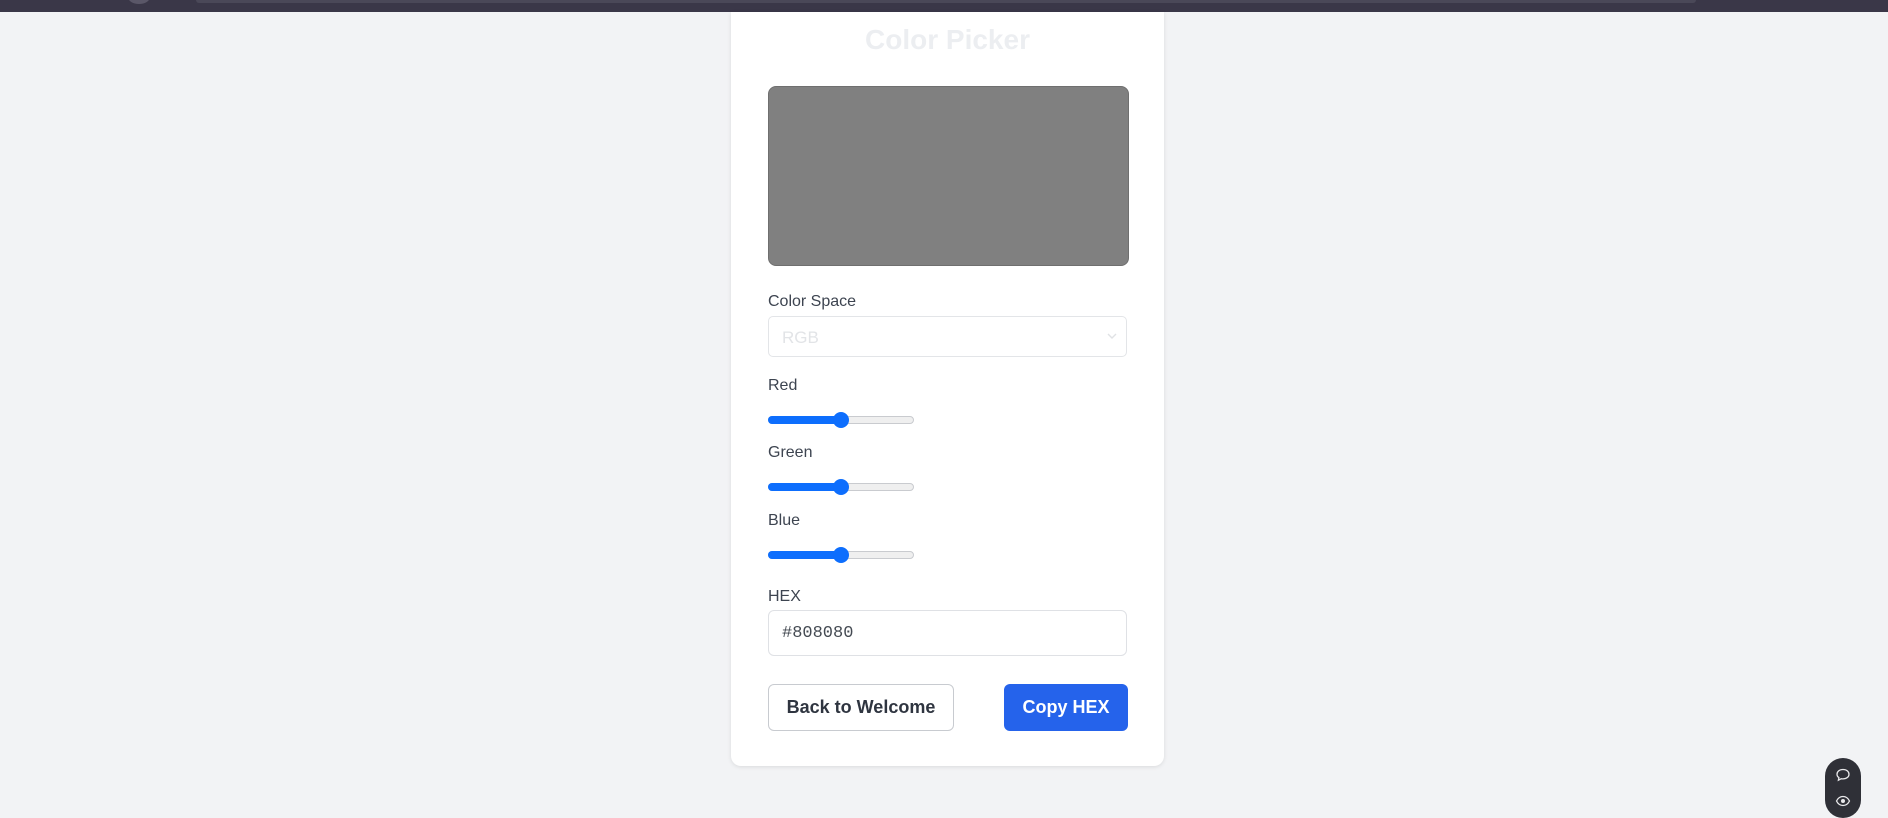 This screenshot has width=1888, height=818. I want to click on top-bar-strip, so click(946, 1).